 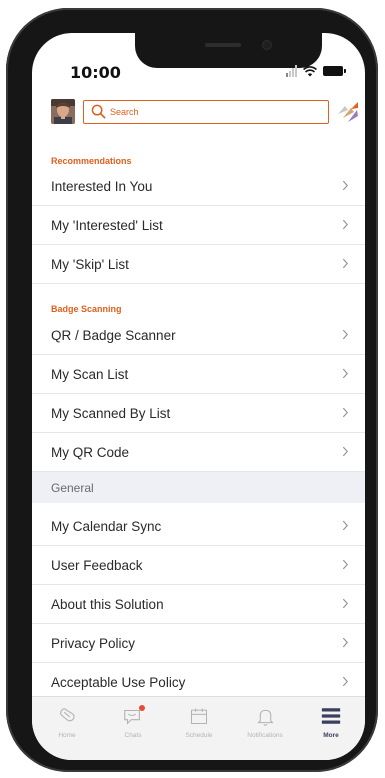 I want to click on menu-item-label: Acceptable Use Policy, so click(x=118, y=682).